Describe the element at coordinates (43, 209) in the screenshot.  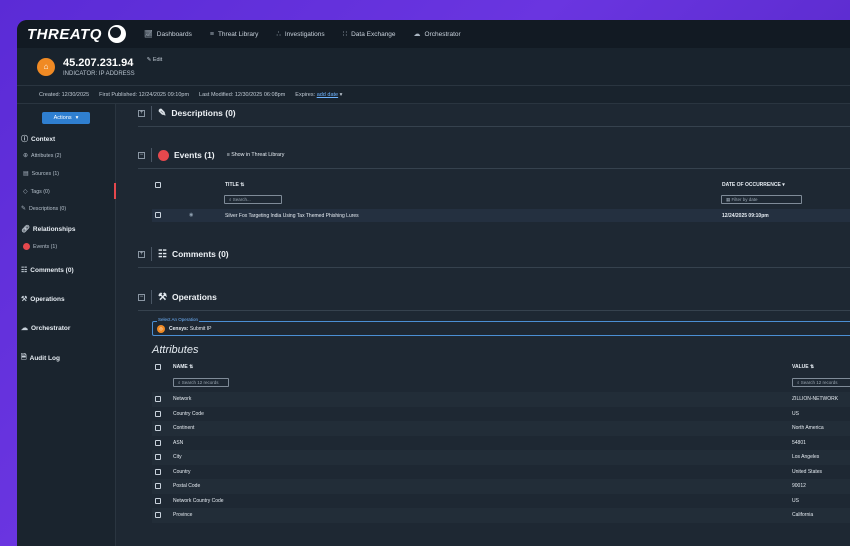
I see `sidebar-item-descriptions: ✎ Descriptions (0)` at that location.